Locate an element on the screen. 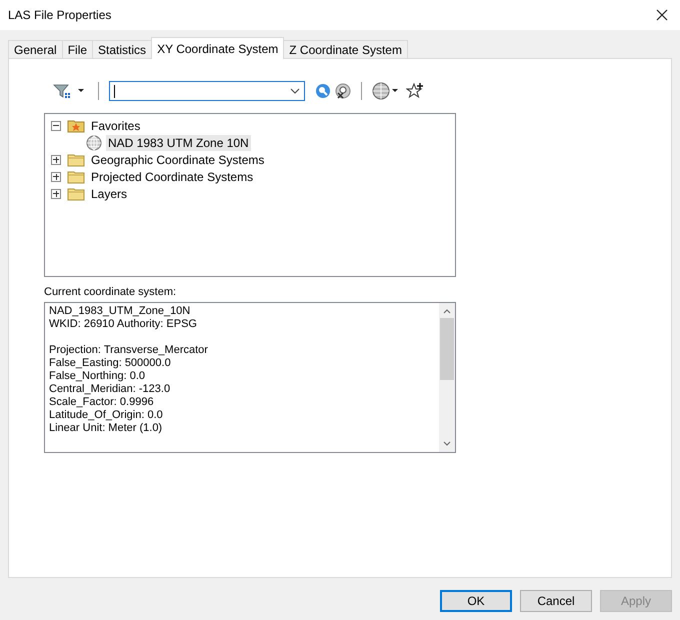  tab: General is located at coordinates (35, 49).